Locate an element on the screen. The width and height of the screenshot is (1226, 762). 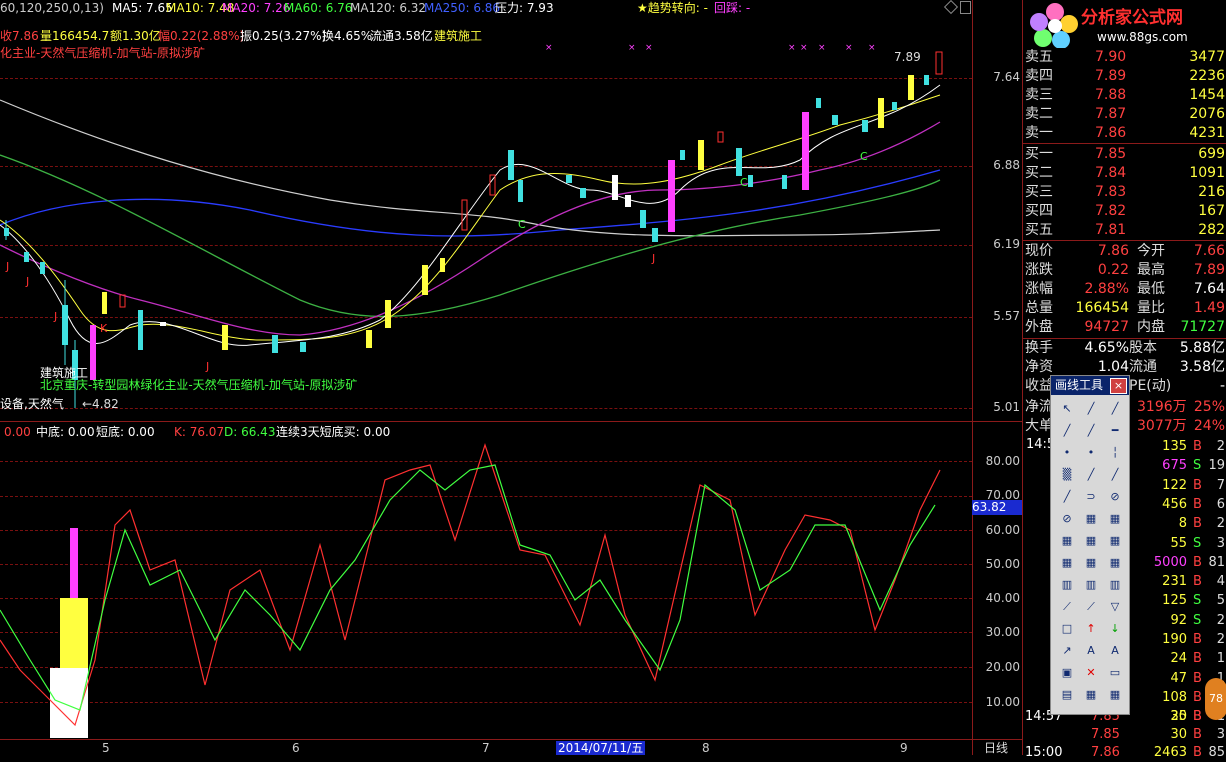
tick-volume: 456 is located at coordinates (1174, 504).